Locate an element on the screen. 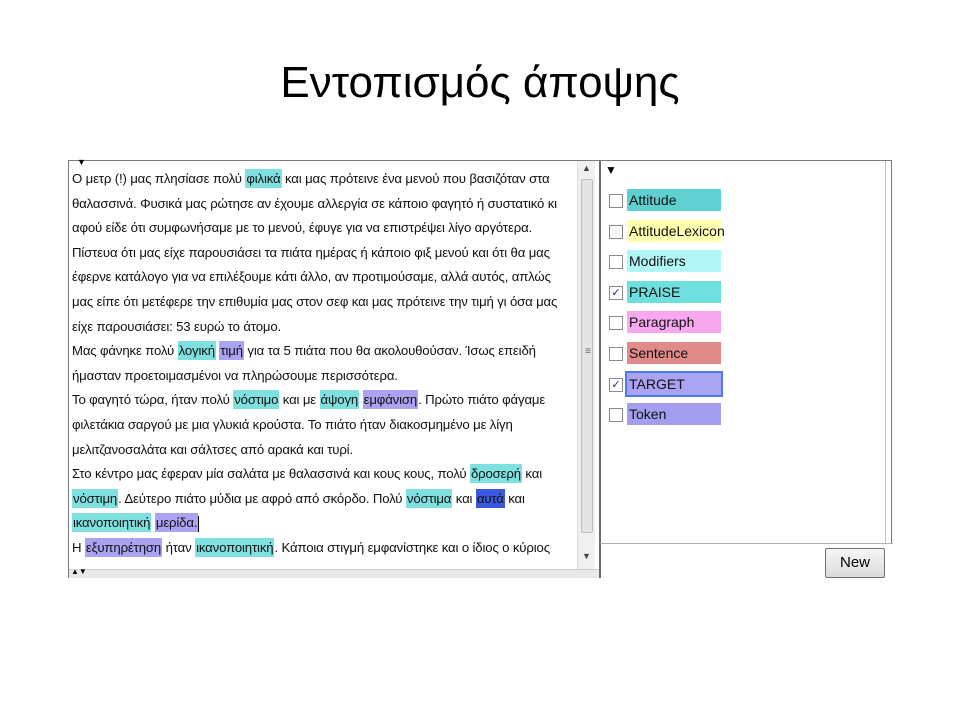 The image size is (960, 720). text-segment: και με is located at coordinates (299, 400).